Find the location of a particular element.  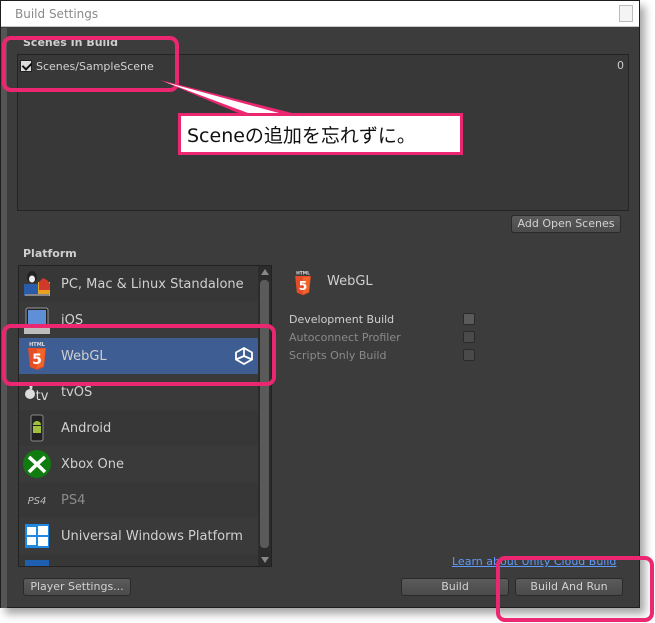

callout-text: Sceneの追加を忘れずに。 is located at coordinates (301, 135).